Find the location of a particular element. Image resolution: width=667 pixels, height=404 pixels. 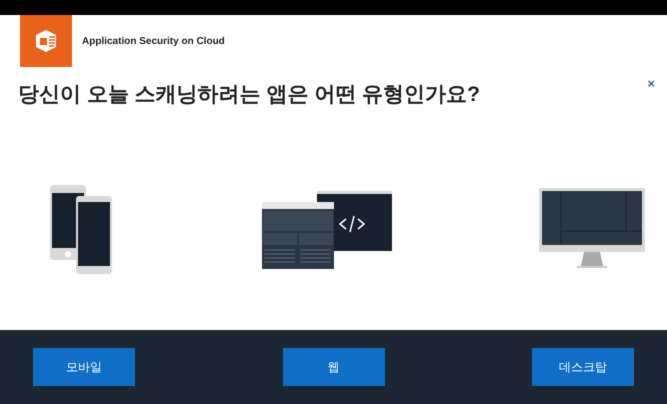

brand-name: Application Security on Cloud is located at coordinates (153, 41).